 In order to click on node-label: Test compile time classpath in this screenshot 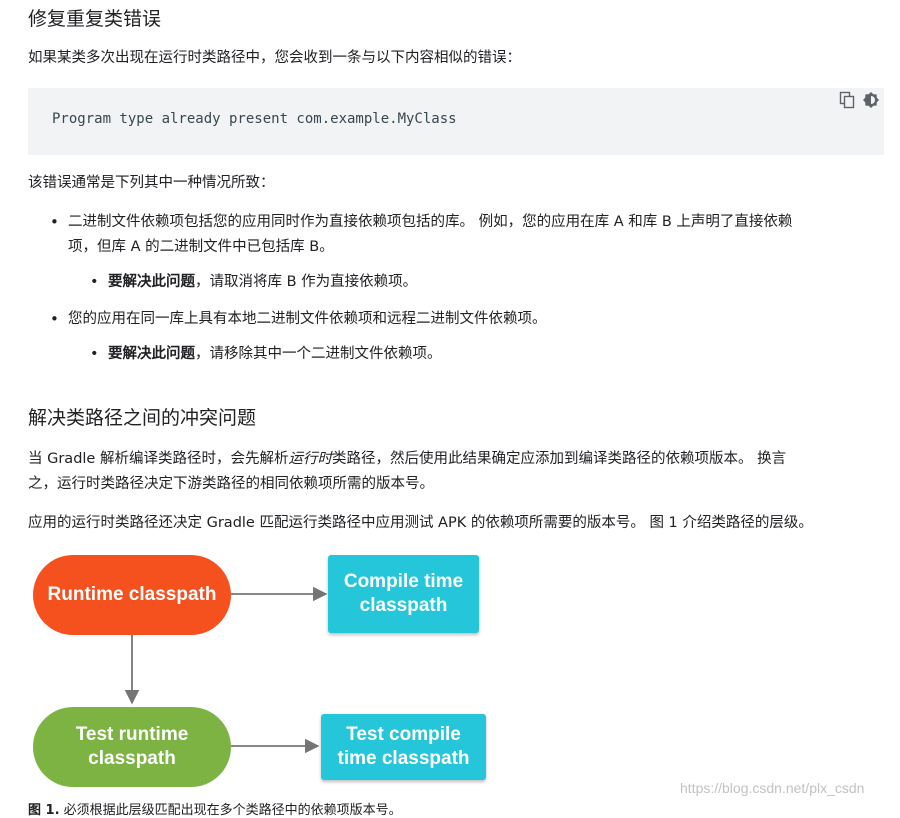, I will do `click(403, 746)`.